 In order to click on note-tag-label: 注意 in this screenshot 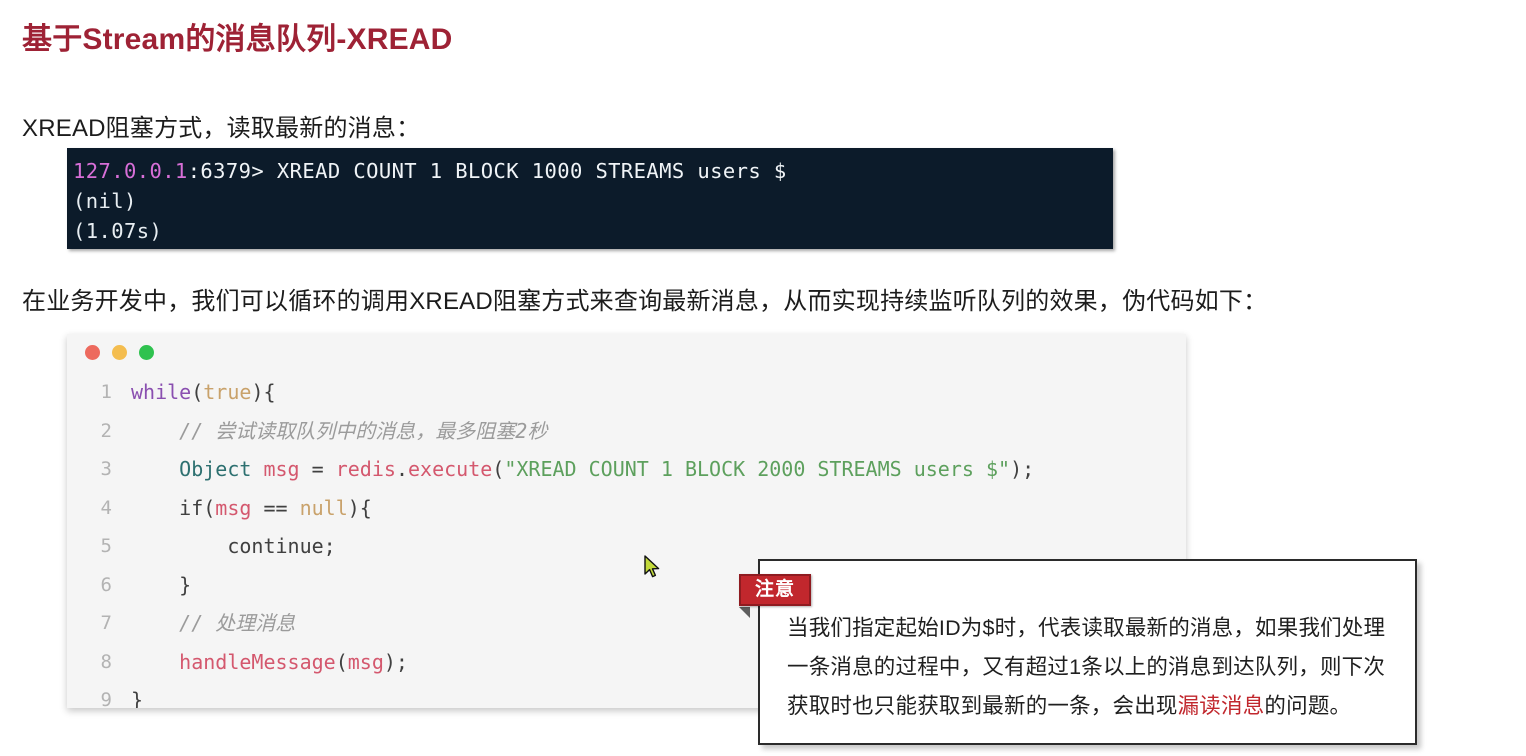, I will do `click(775, 590)`.